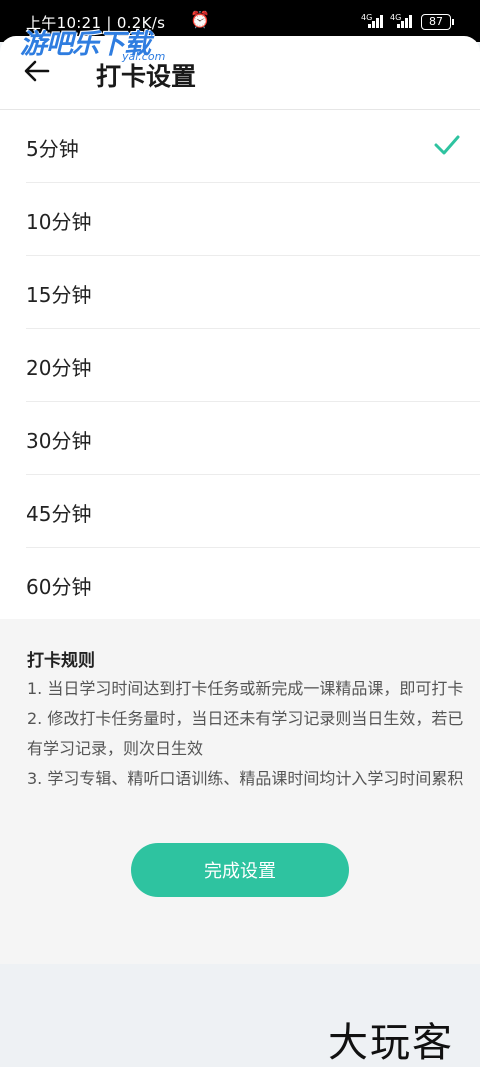 This screenshot has width=480, height=1067. What do you see at coordinates (59, 222) in the screenshot?
I see `option-label: 10分钟` at bounding box center [59, 222].